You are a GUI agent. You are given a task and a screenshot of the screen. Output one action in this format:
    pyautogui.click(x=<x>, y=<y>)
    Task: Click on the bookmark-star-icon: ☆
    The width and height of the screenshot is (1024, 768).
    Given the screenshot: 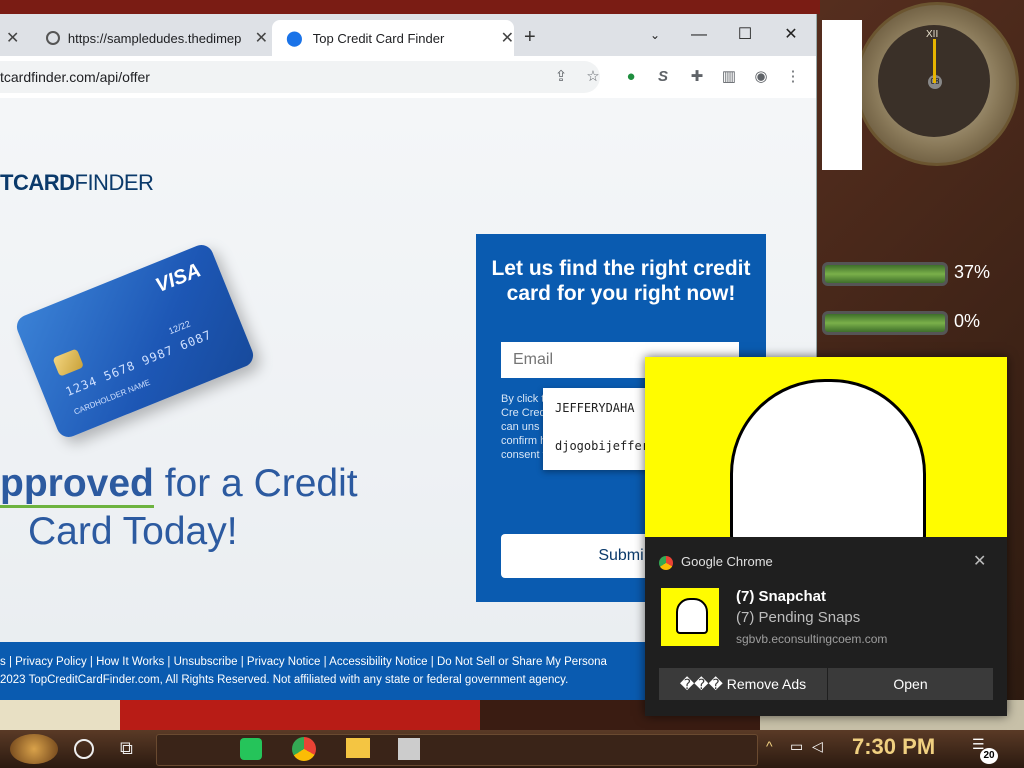 What is the action you would take?
    pyautogui.click(x=593, y=77)
    